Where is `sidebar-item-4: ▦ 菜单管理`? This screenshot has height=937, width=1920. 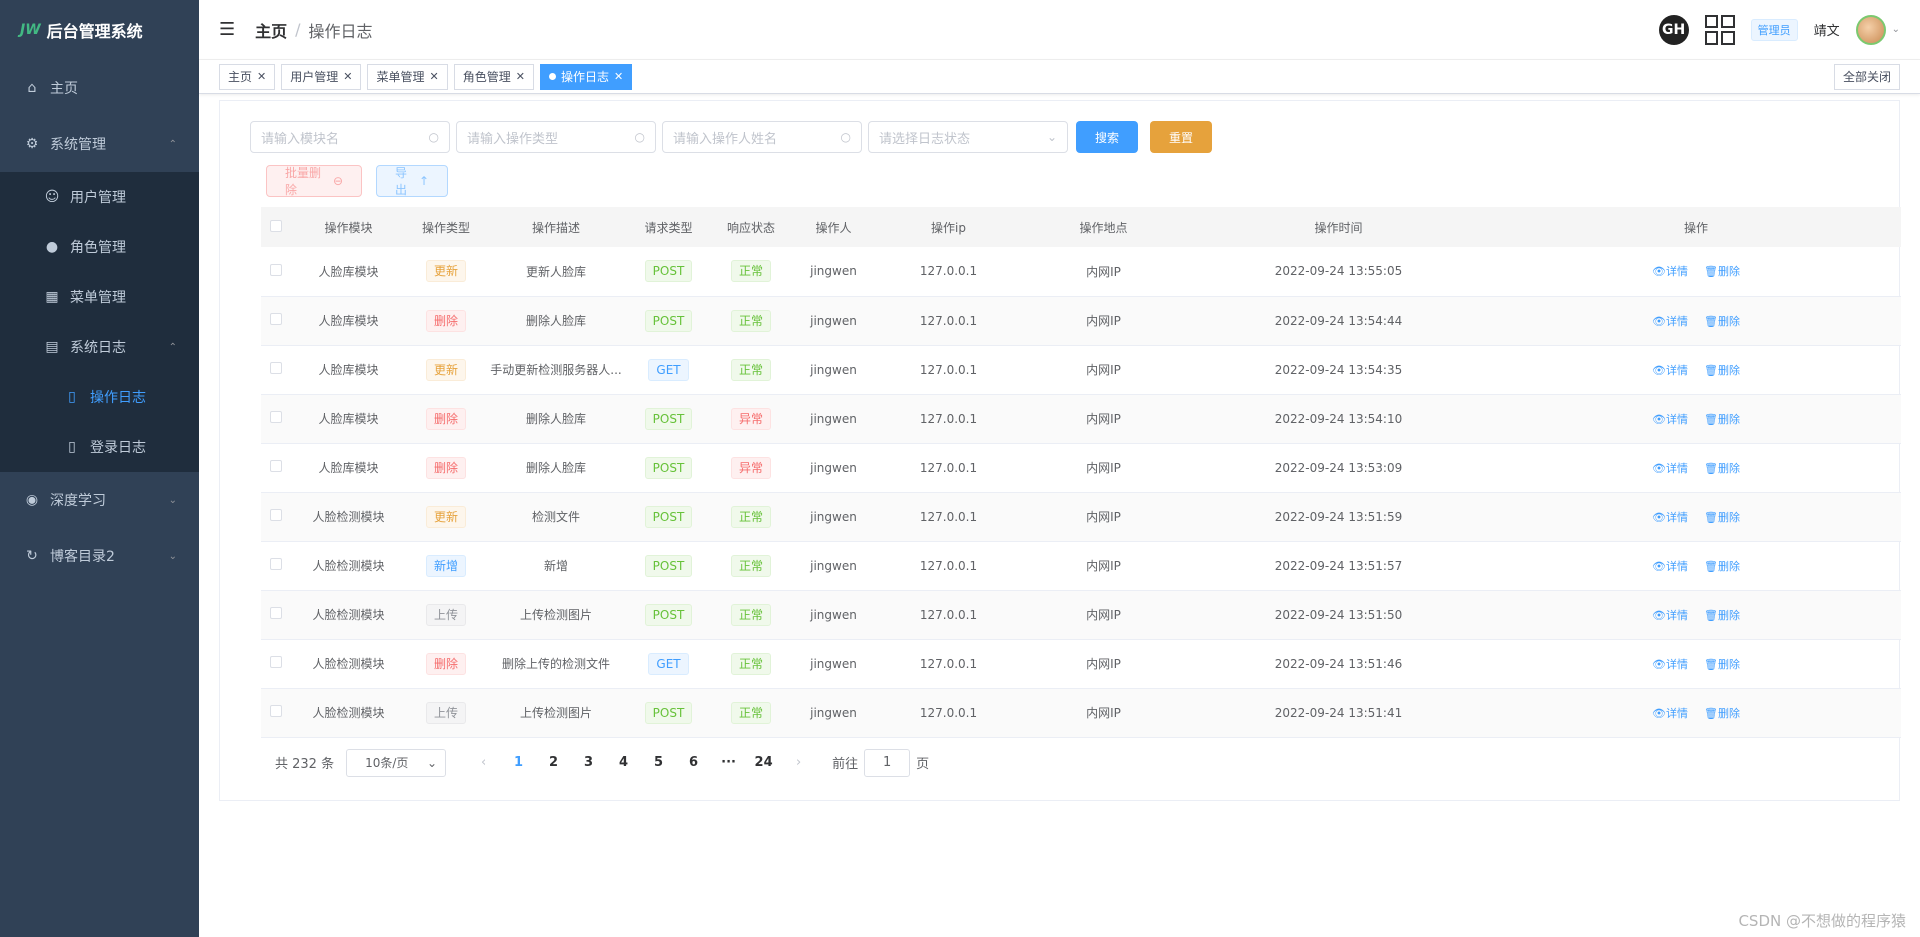 sidebar-item-4: ▦ 菜单管理 is located at coordinates (99, 297).